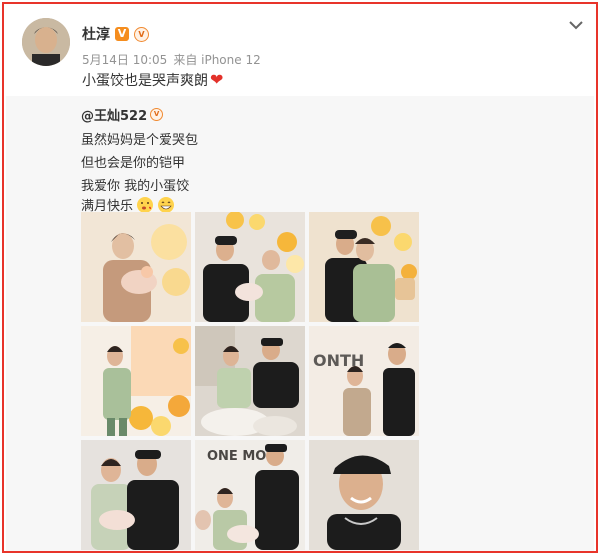 The image size is (602, 557). Describe the element at coordinates (135, 186) in the screenshot. I see `repost-line-3: 我爱你 我的小蛋饺` at that location.